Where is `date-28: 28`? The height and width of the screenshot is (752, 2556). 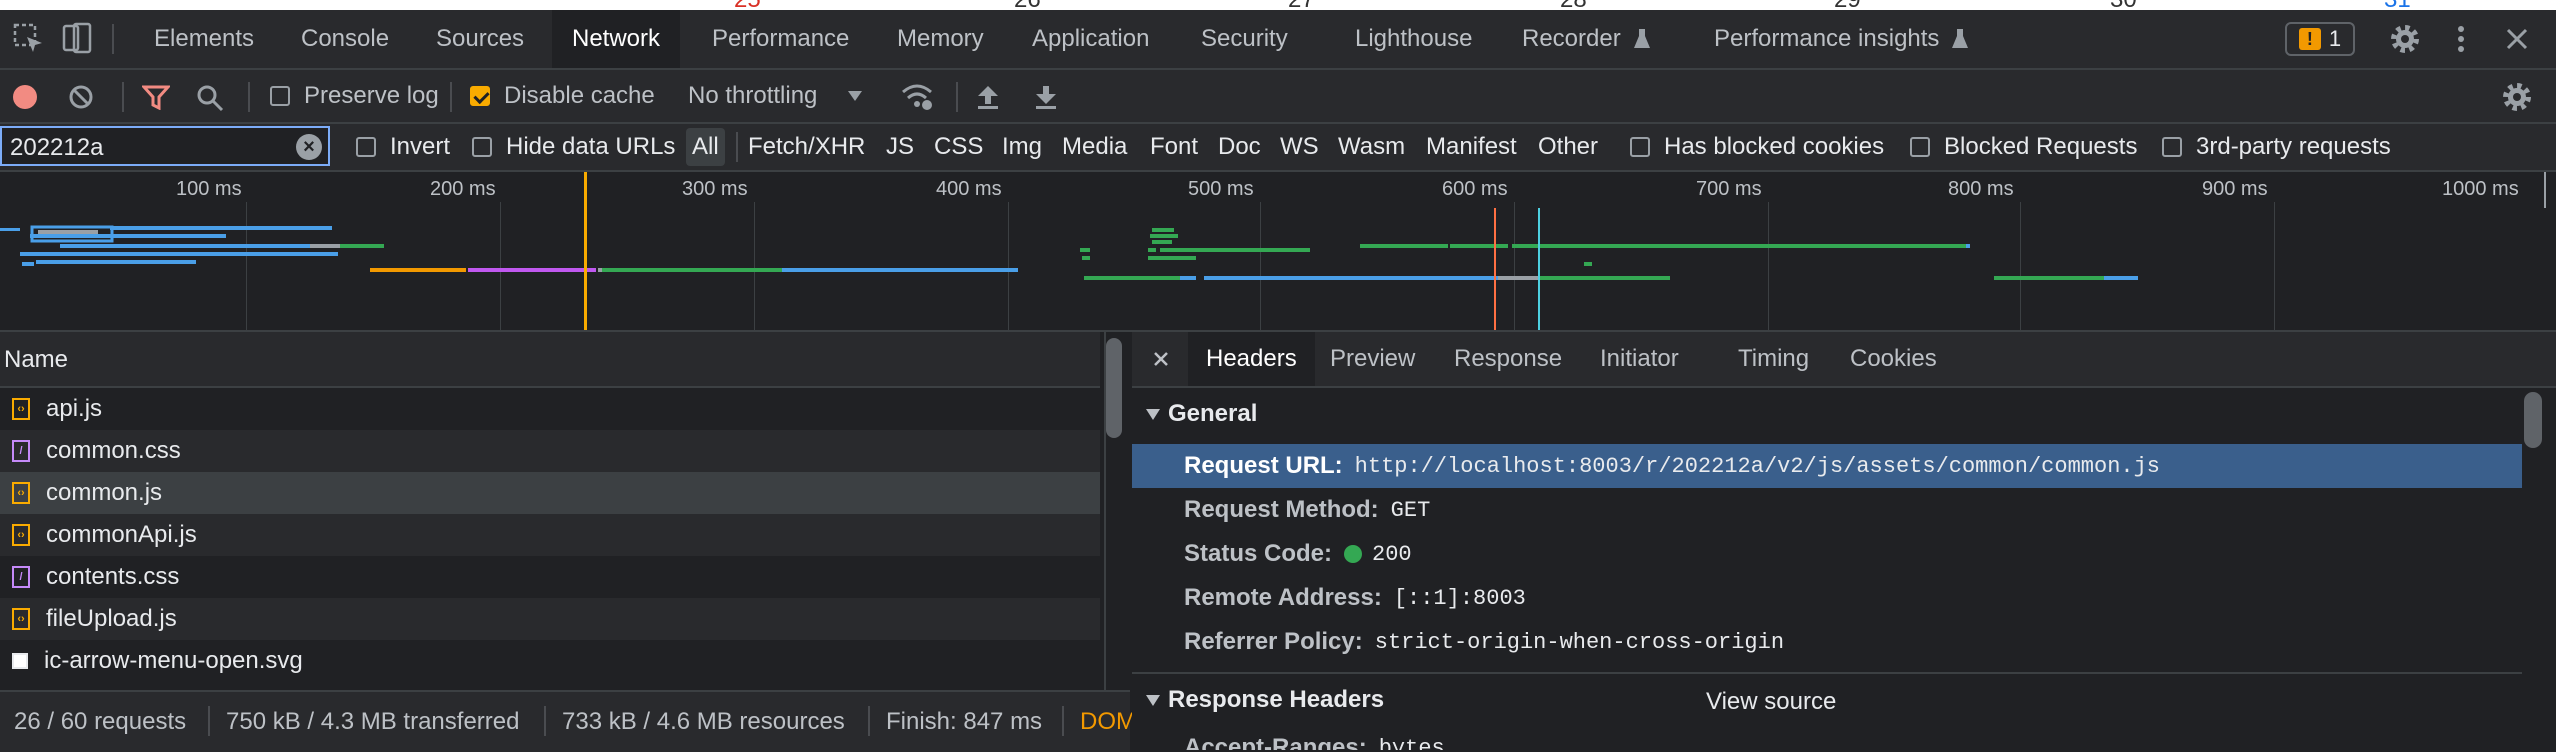 date-28: 28 is located at coordinates (1573, 5).